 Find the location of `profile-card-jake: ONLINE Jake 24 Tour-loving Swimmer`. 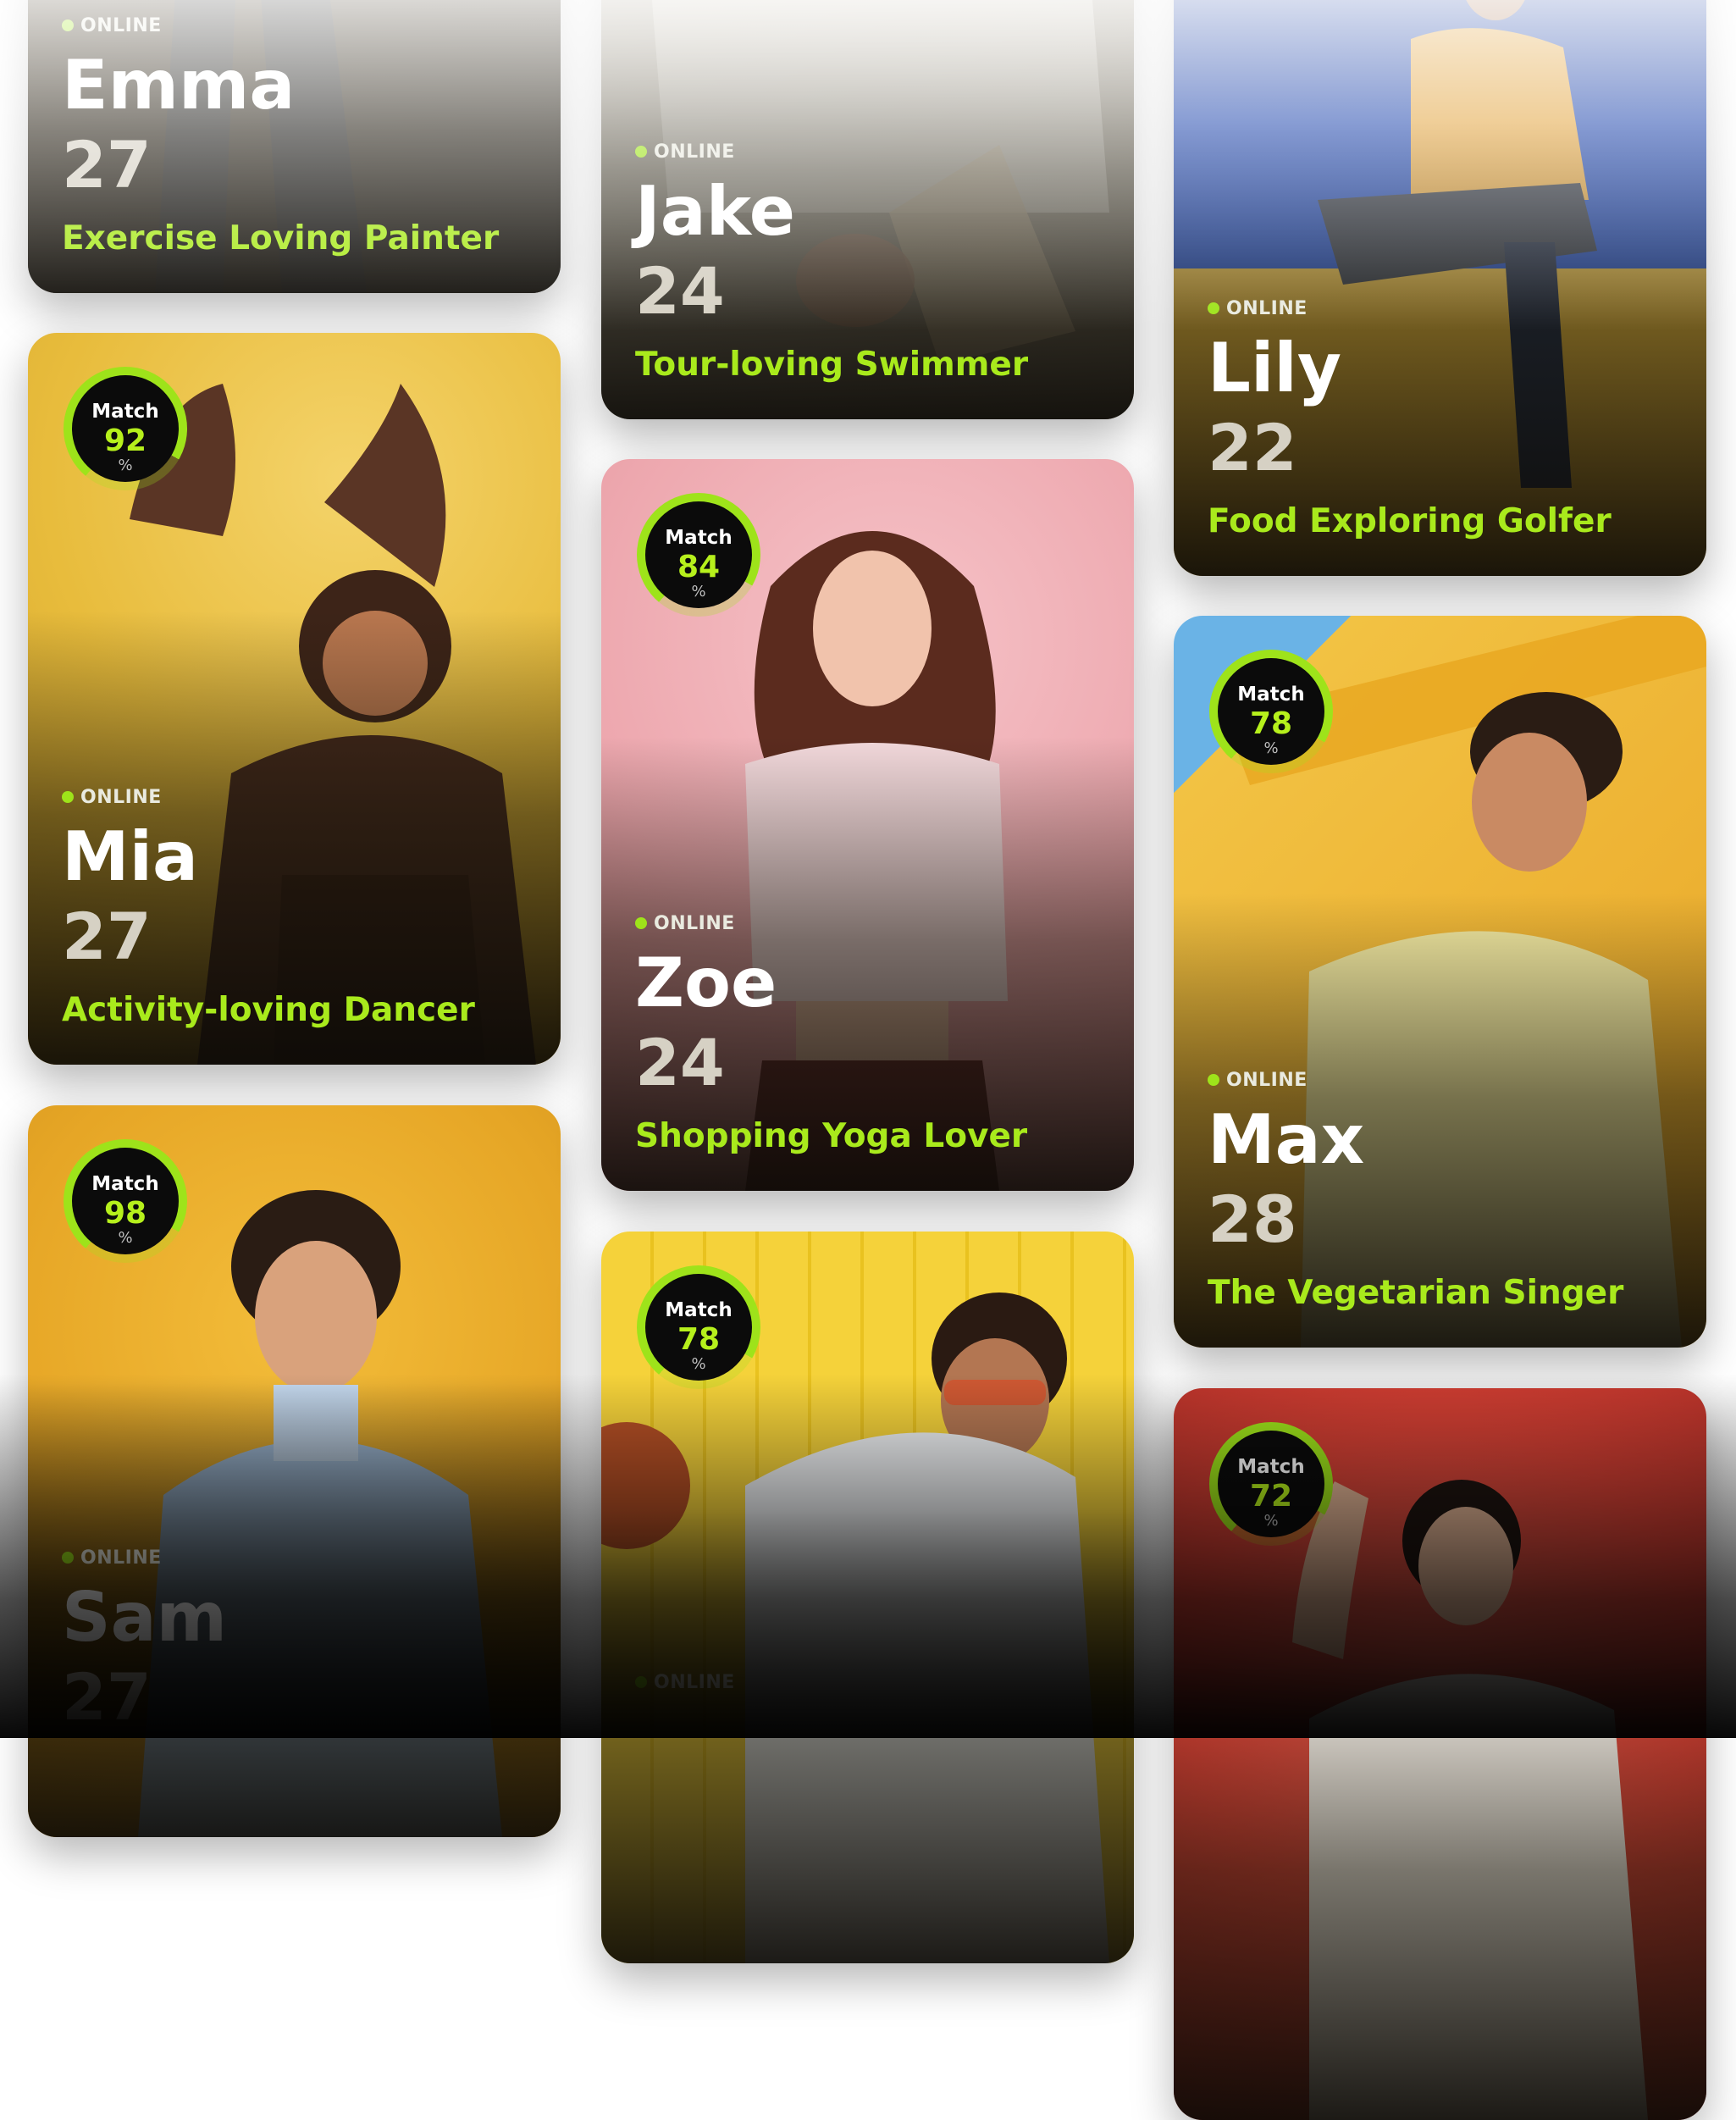

profile-card-jake: ONLINE Jake 24 Tour-loving Swimmer is located at coordinates (867, 209).